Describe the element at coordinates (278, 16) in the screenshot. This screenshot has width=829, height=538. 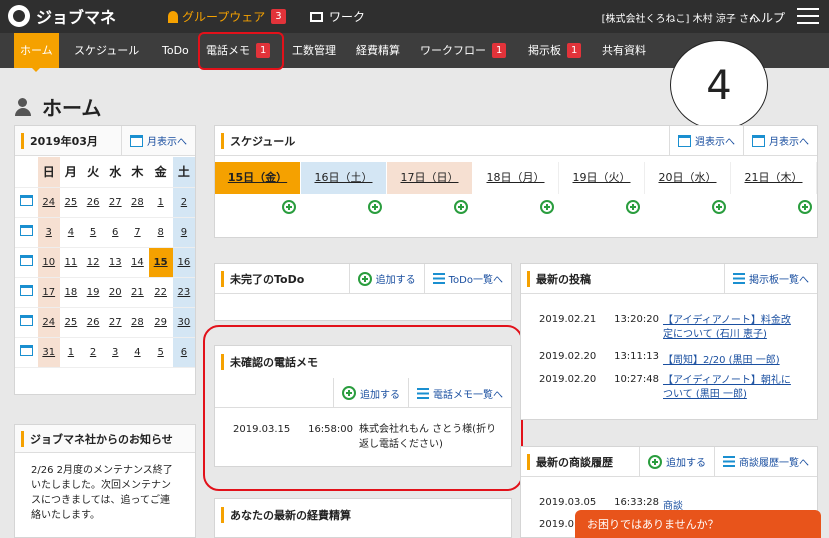
I see `groupware-badge: 3` at that location.